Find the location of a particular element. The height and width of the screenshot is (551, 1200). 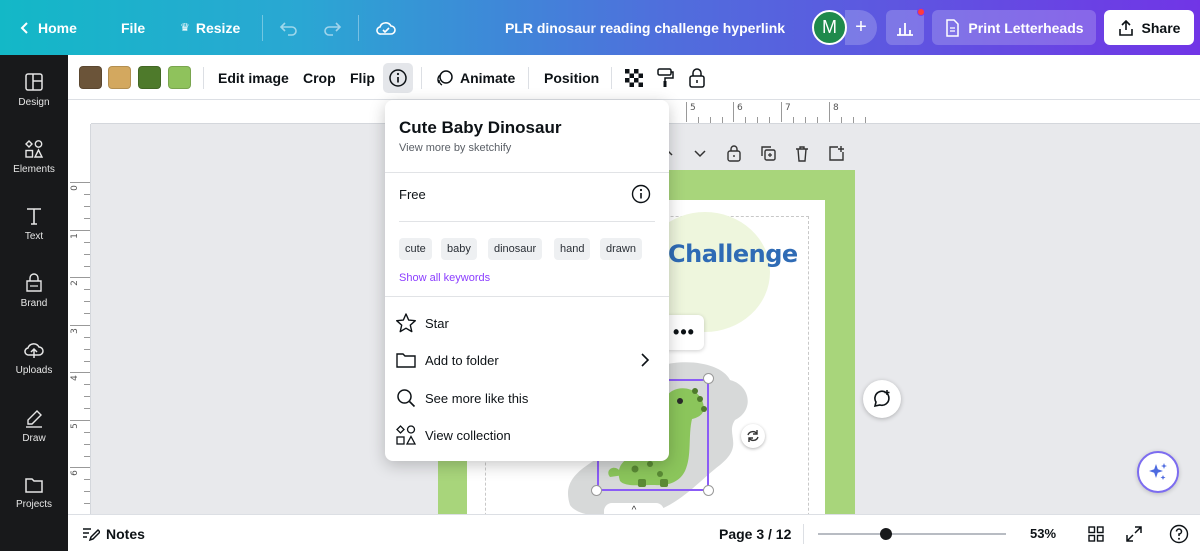

magic-assistant-button is located at coordinates (1158, 472).